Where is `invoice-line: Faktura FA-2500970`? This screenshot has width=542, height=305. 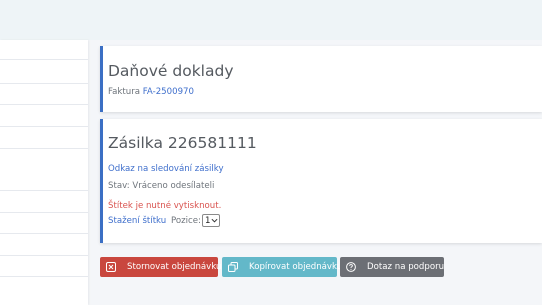 invoice-line: Faktura FA-2500970 is located at coordinates (151, 92).